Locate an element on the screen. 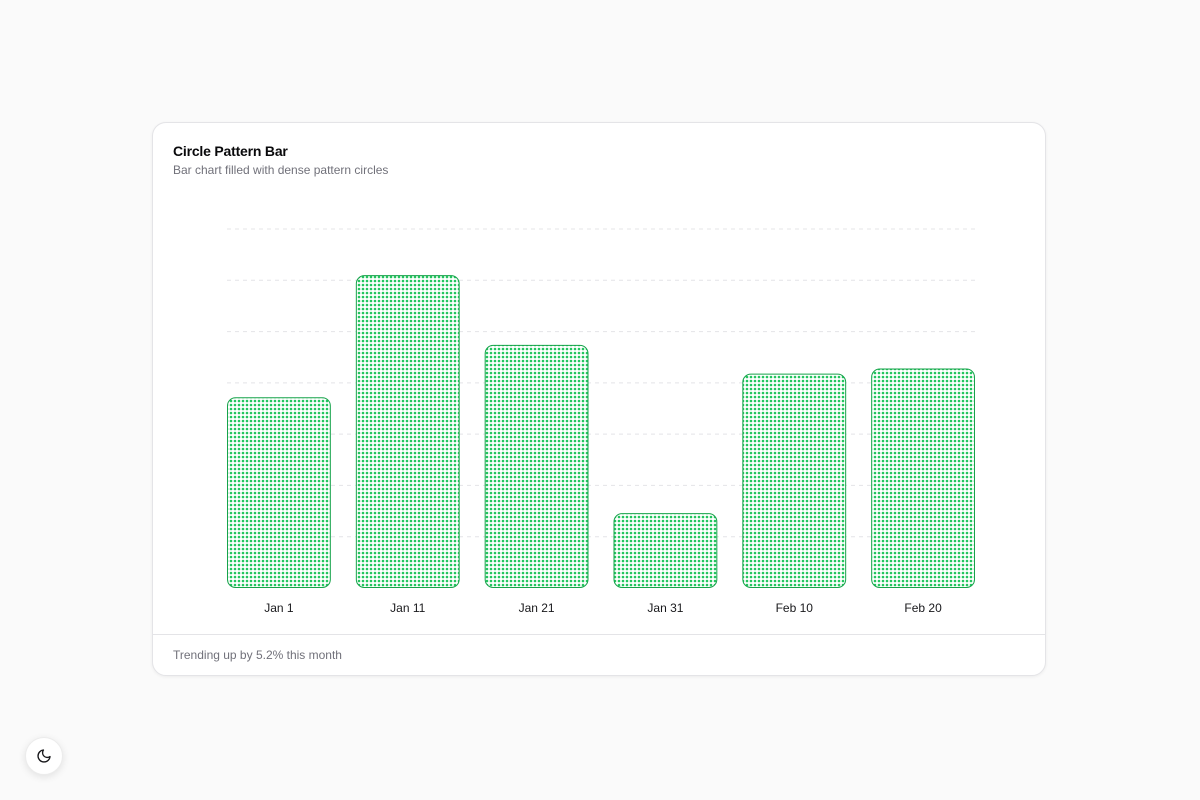 This screenshot has height=800, width=1200. trend-text: Trending up by 5.2% this month is located at coordinates (257, 655).